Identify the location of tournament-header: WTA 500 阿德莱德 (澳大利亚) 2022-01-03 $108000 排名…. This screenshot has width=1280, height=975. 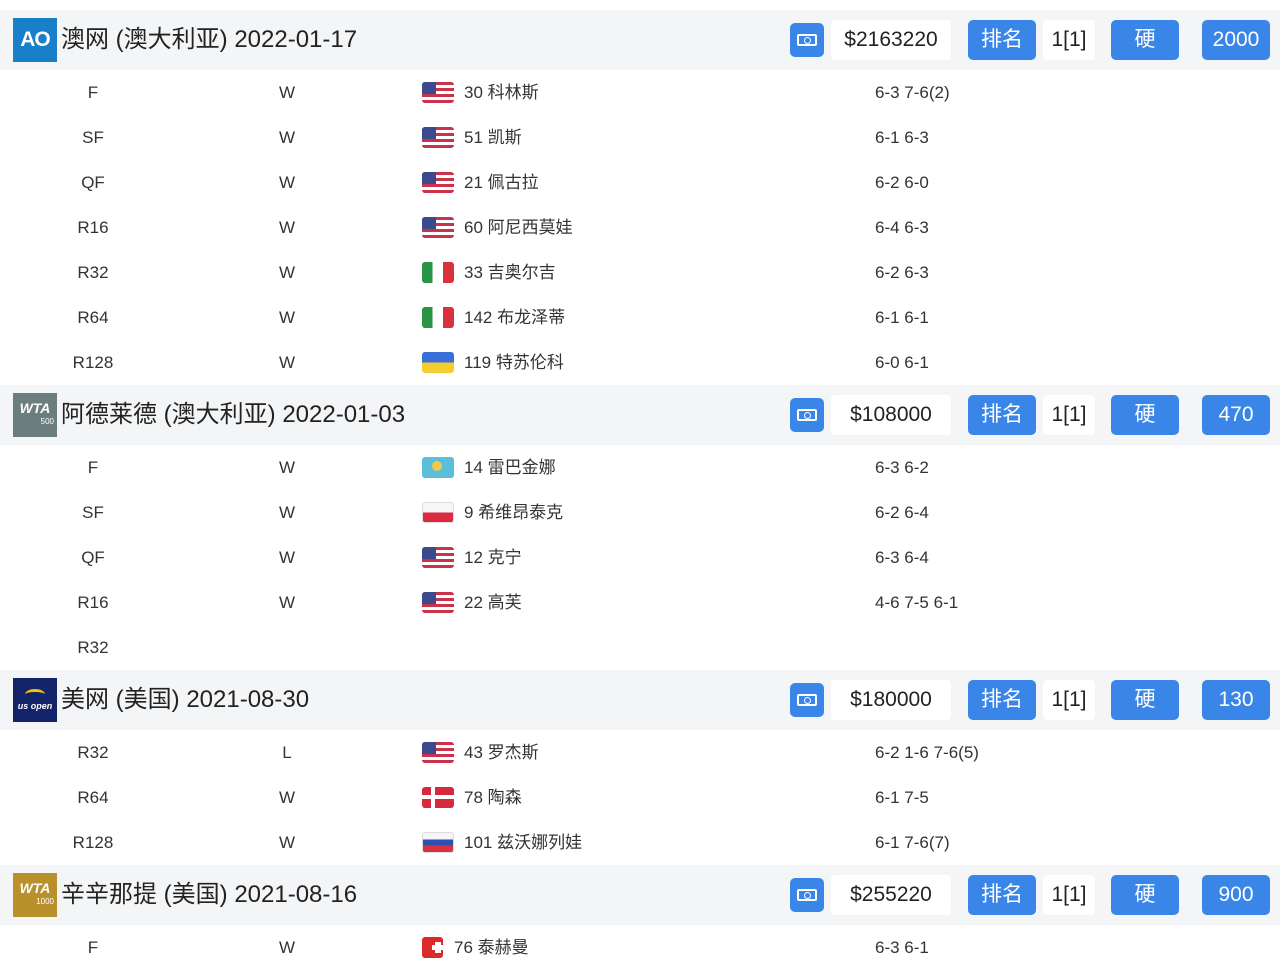
(640, 415).